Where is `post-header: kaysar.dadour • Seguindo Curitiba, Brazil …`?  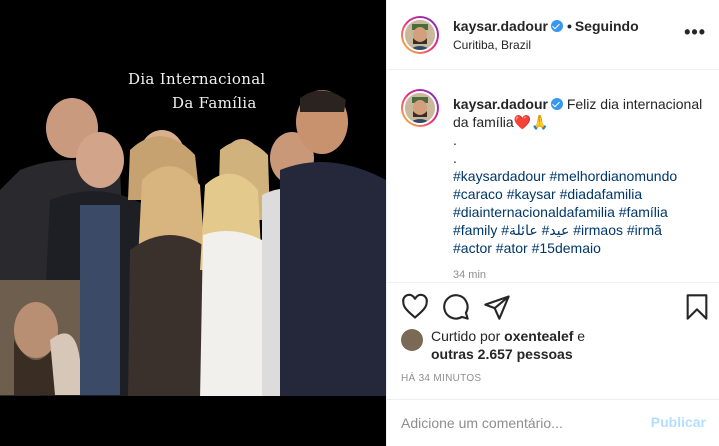
post-header: kaysar.dadour • Seguindo Curitiba, Brazil … is located at coordinates (553, 35).